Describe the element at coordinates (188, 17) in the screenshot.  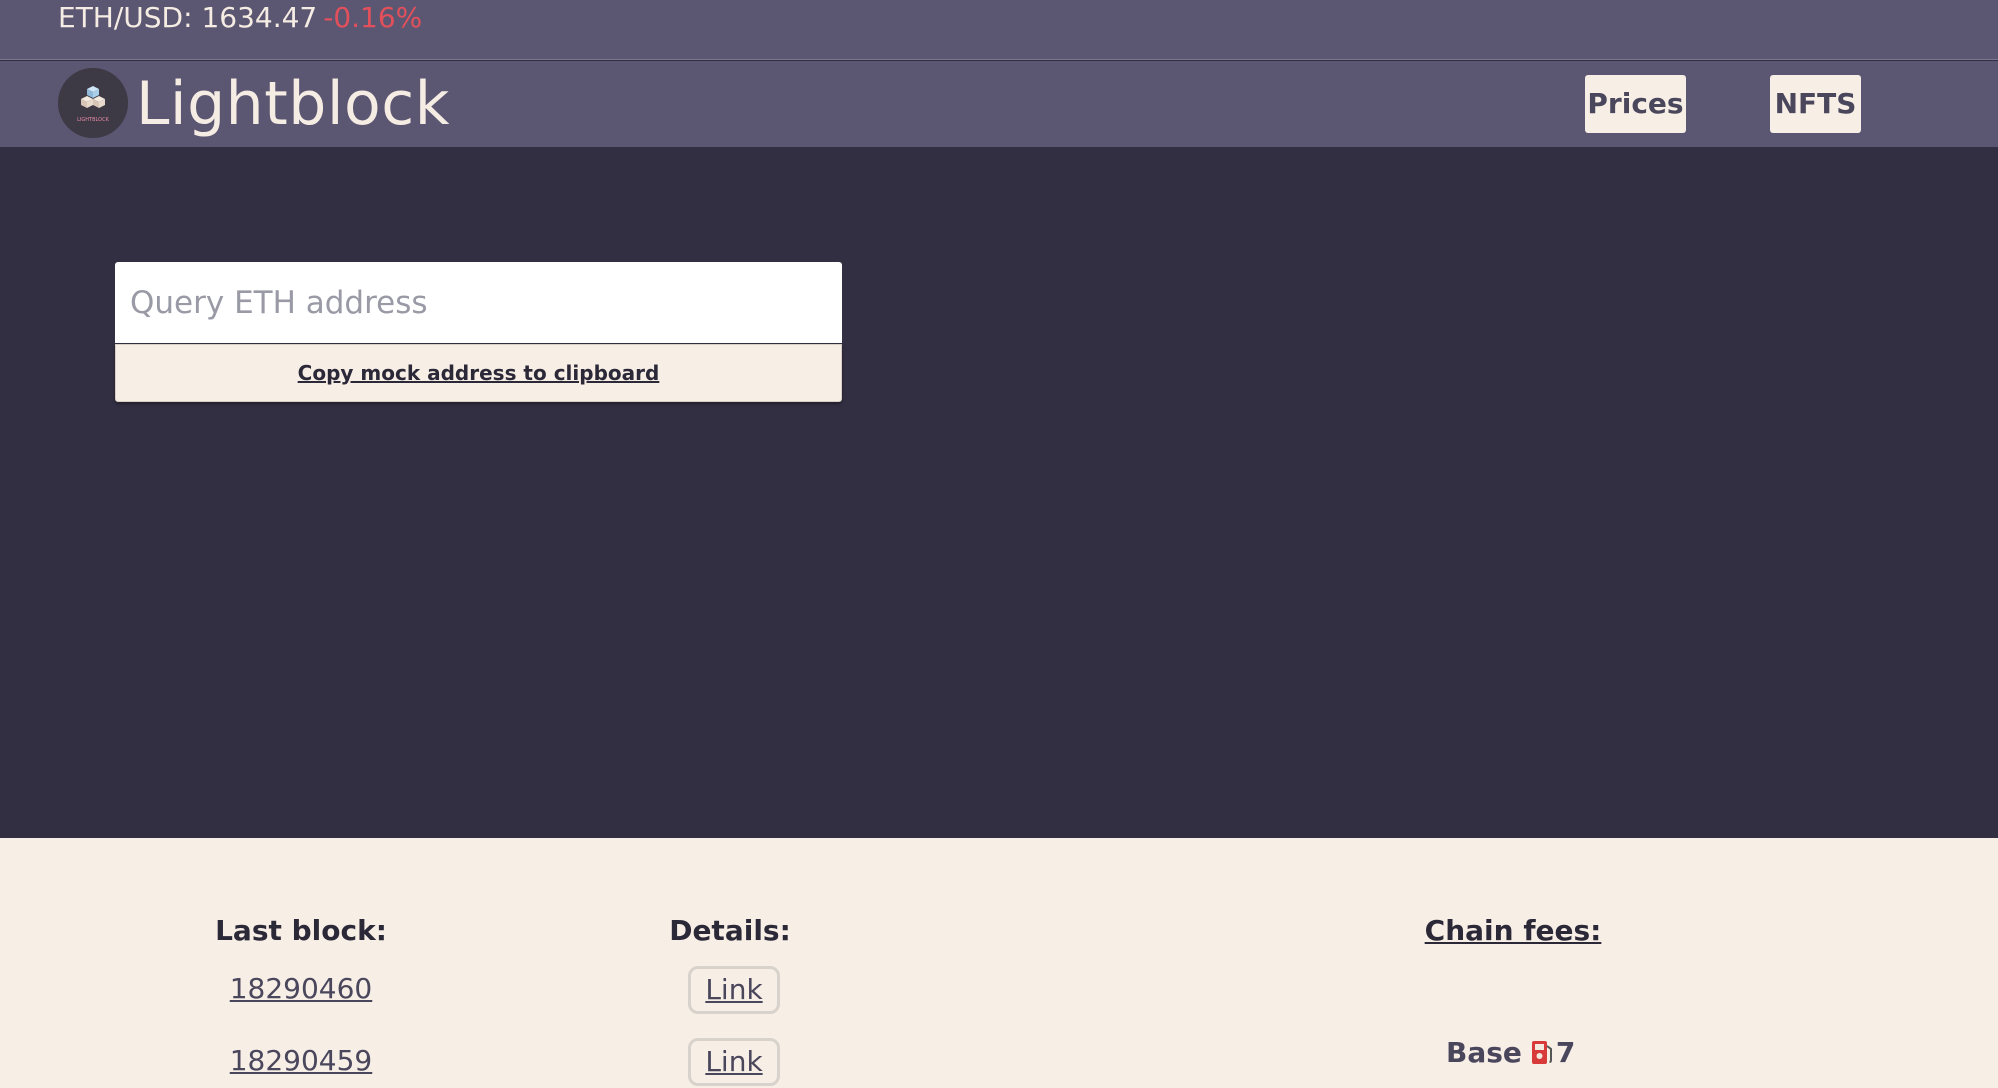
I see `eth-usd-price: ETH/USD: 1634.47` at that location.